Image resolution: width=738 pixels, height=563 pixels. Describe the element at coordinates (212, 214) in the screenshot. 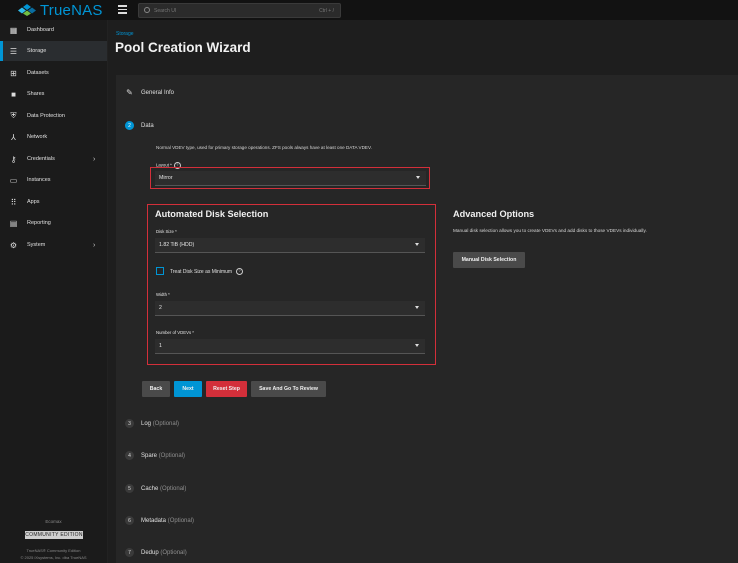

I see `automated-disk-selection-title: Automated Disk Selection` at that location.